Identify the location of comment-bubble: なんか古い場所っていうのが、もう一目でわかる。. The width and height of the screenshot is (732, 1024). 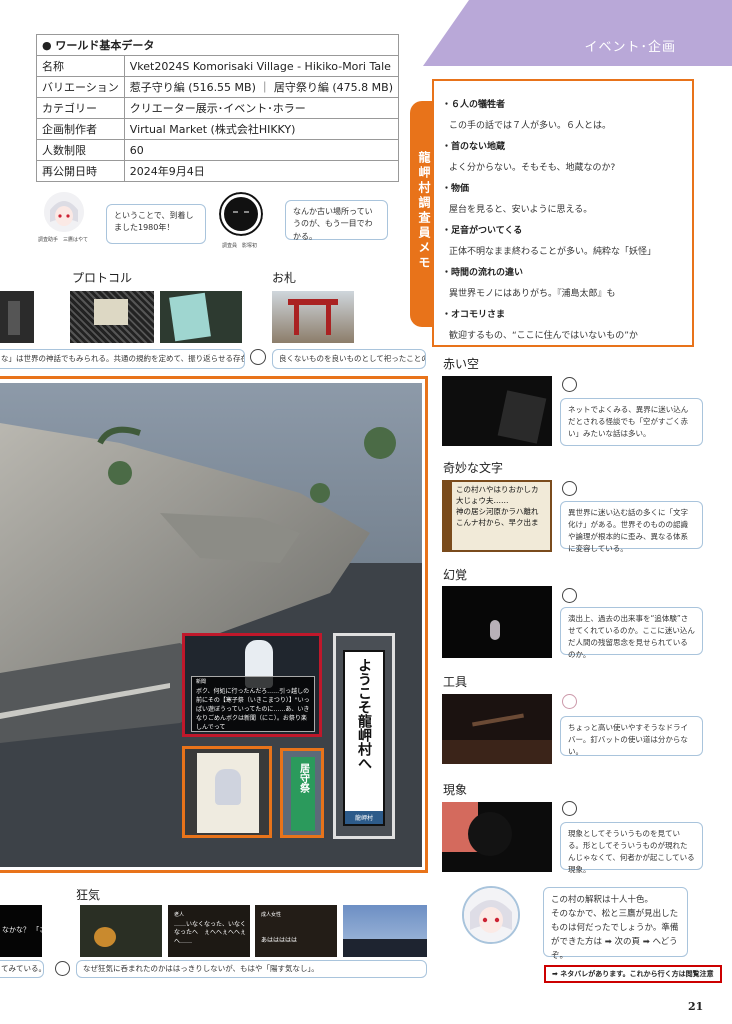
(336, 220).